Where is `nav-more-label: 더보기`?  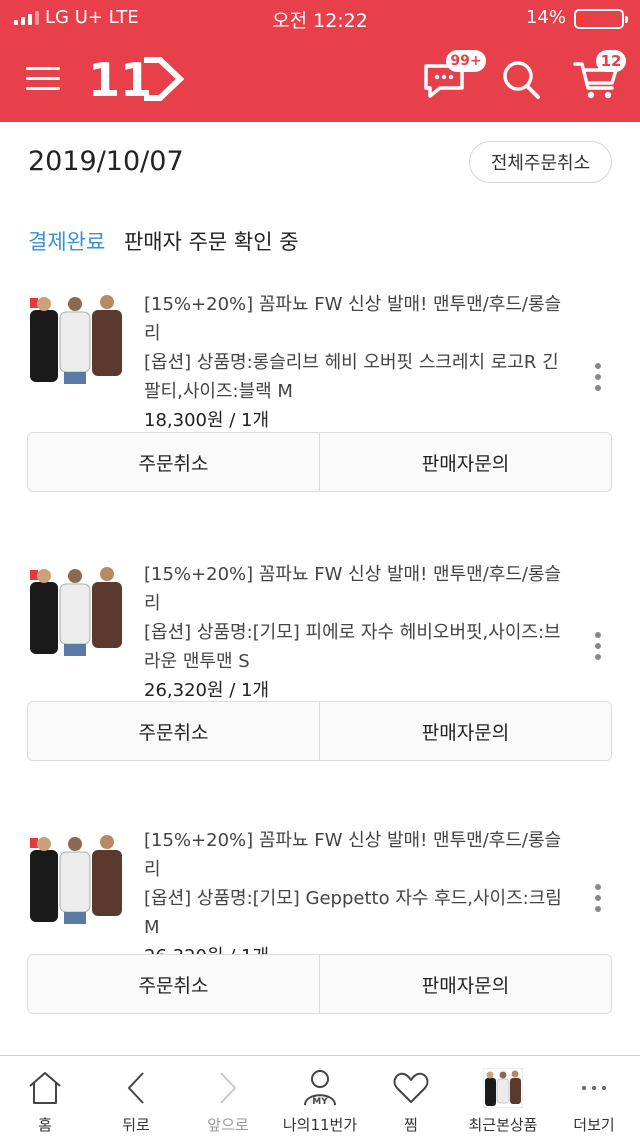 nav-more-label: 더보기 is located at coordinates (594, 1125).